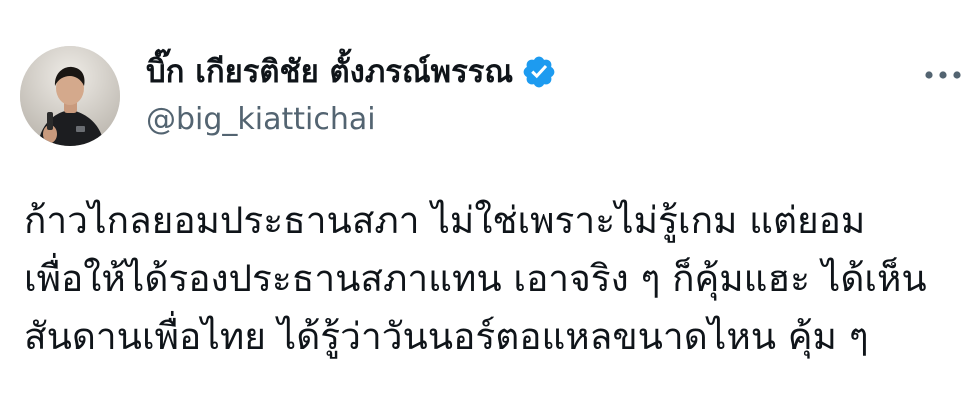  I want to click on verified-badge-icon, so click(539, 72).